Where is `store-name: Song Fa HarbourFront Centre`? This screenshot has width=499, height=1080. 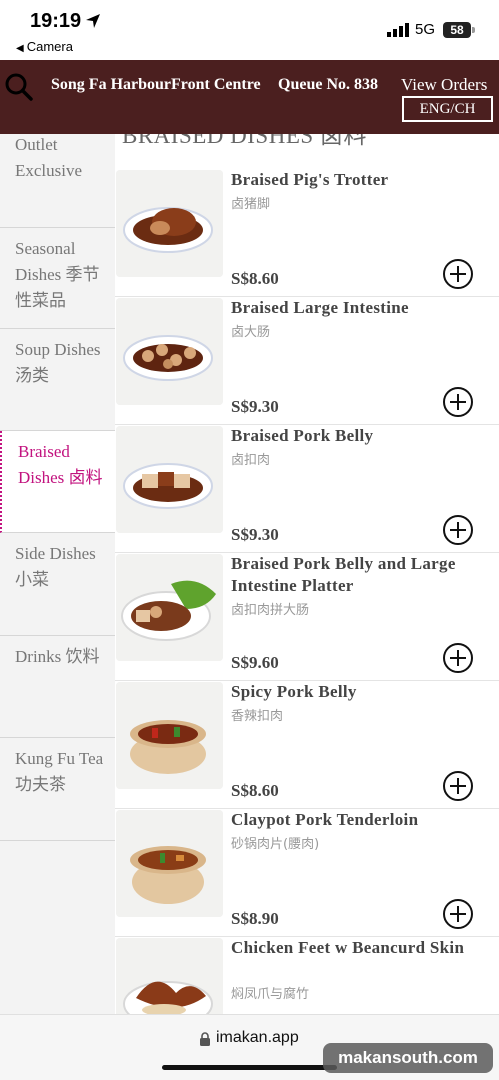
store-name: Song Fa HarbourFront Centre is located at coordinates (156, 84).